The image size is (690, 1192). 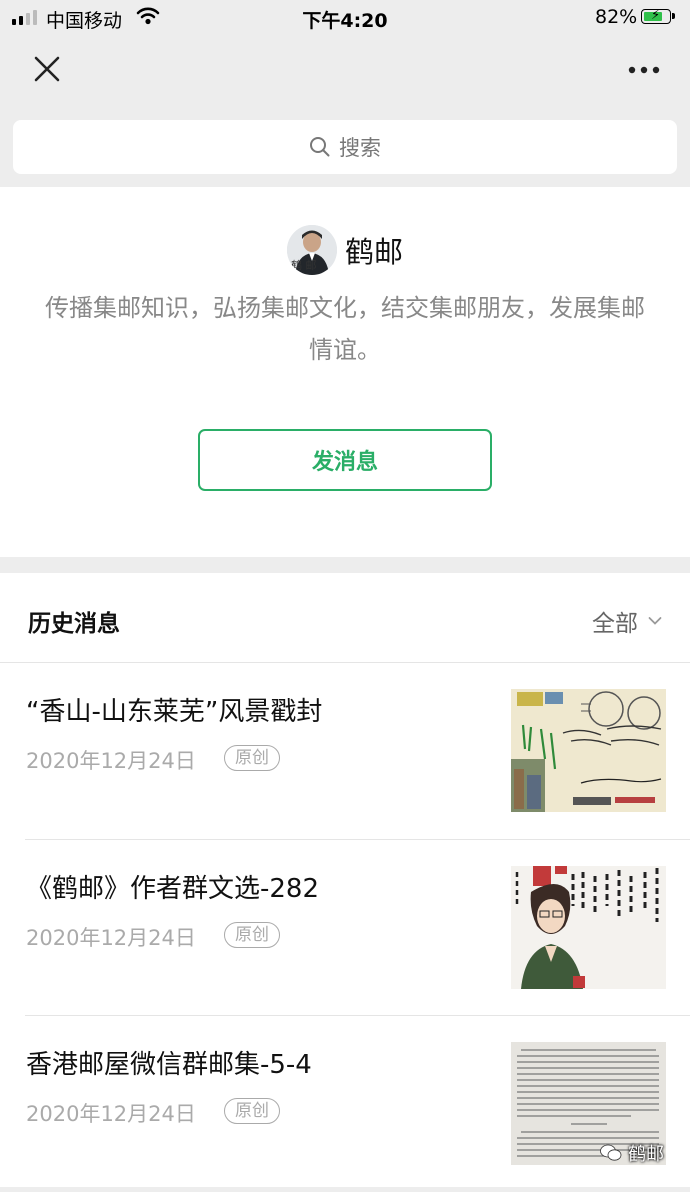 I want to click on article-title: “香山-山东莱芜”风景戳封, so click(x=174, y=712).